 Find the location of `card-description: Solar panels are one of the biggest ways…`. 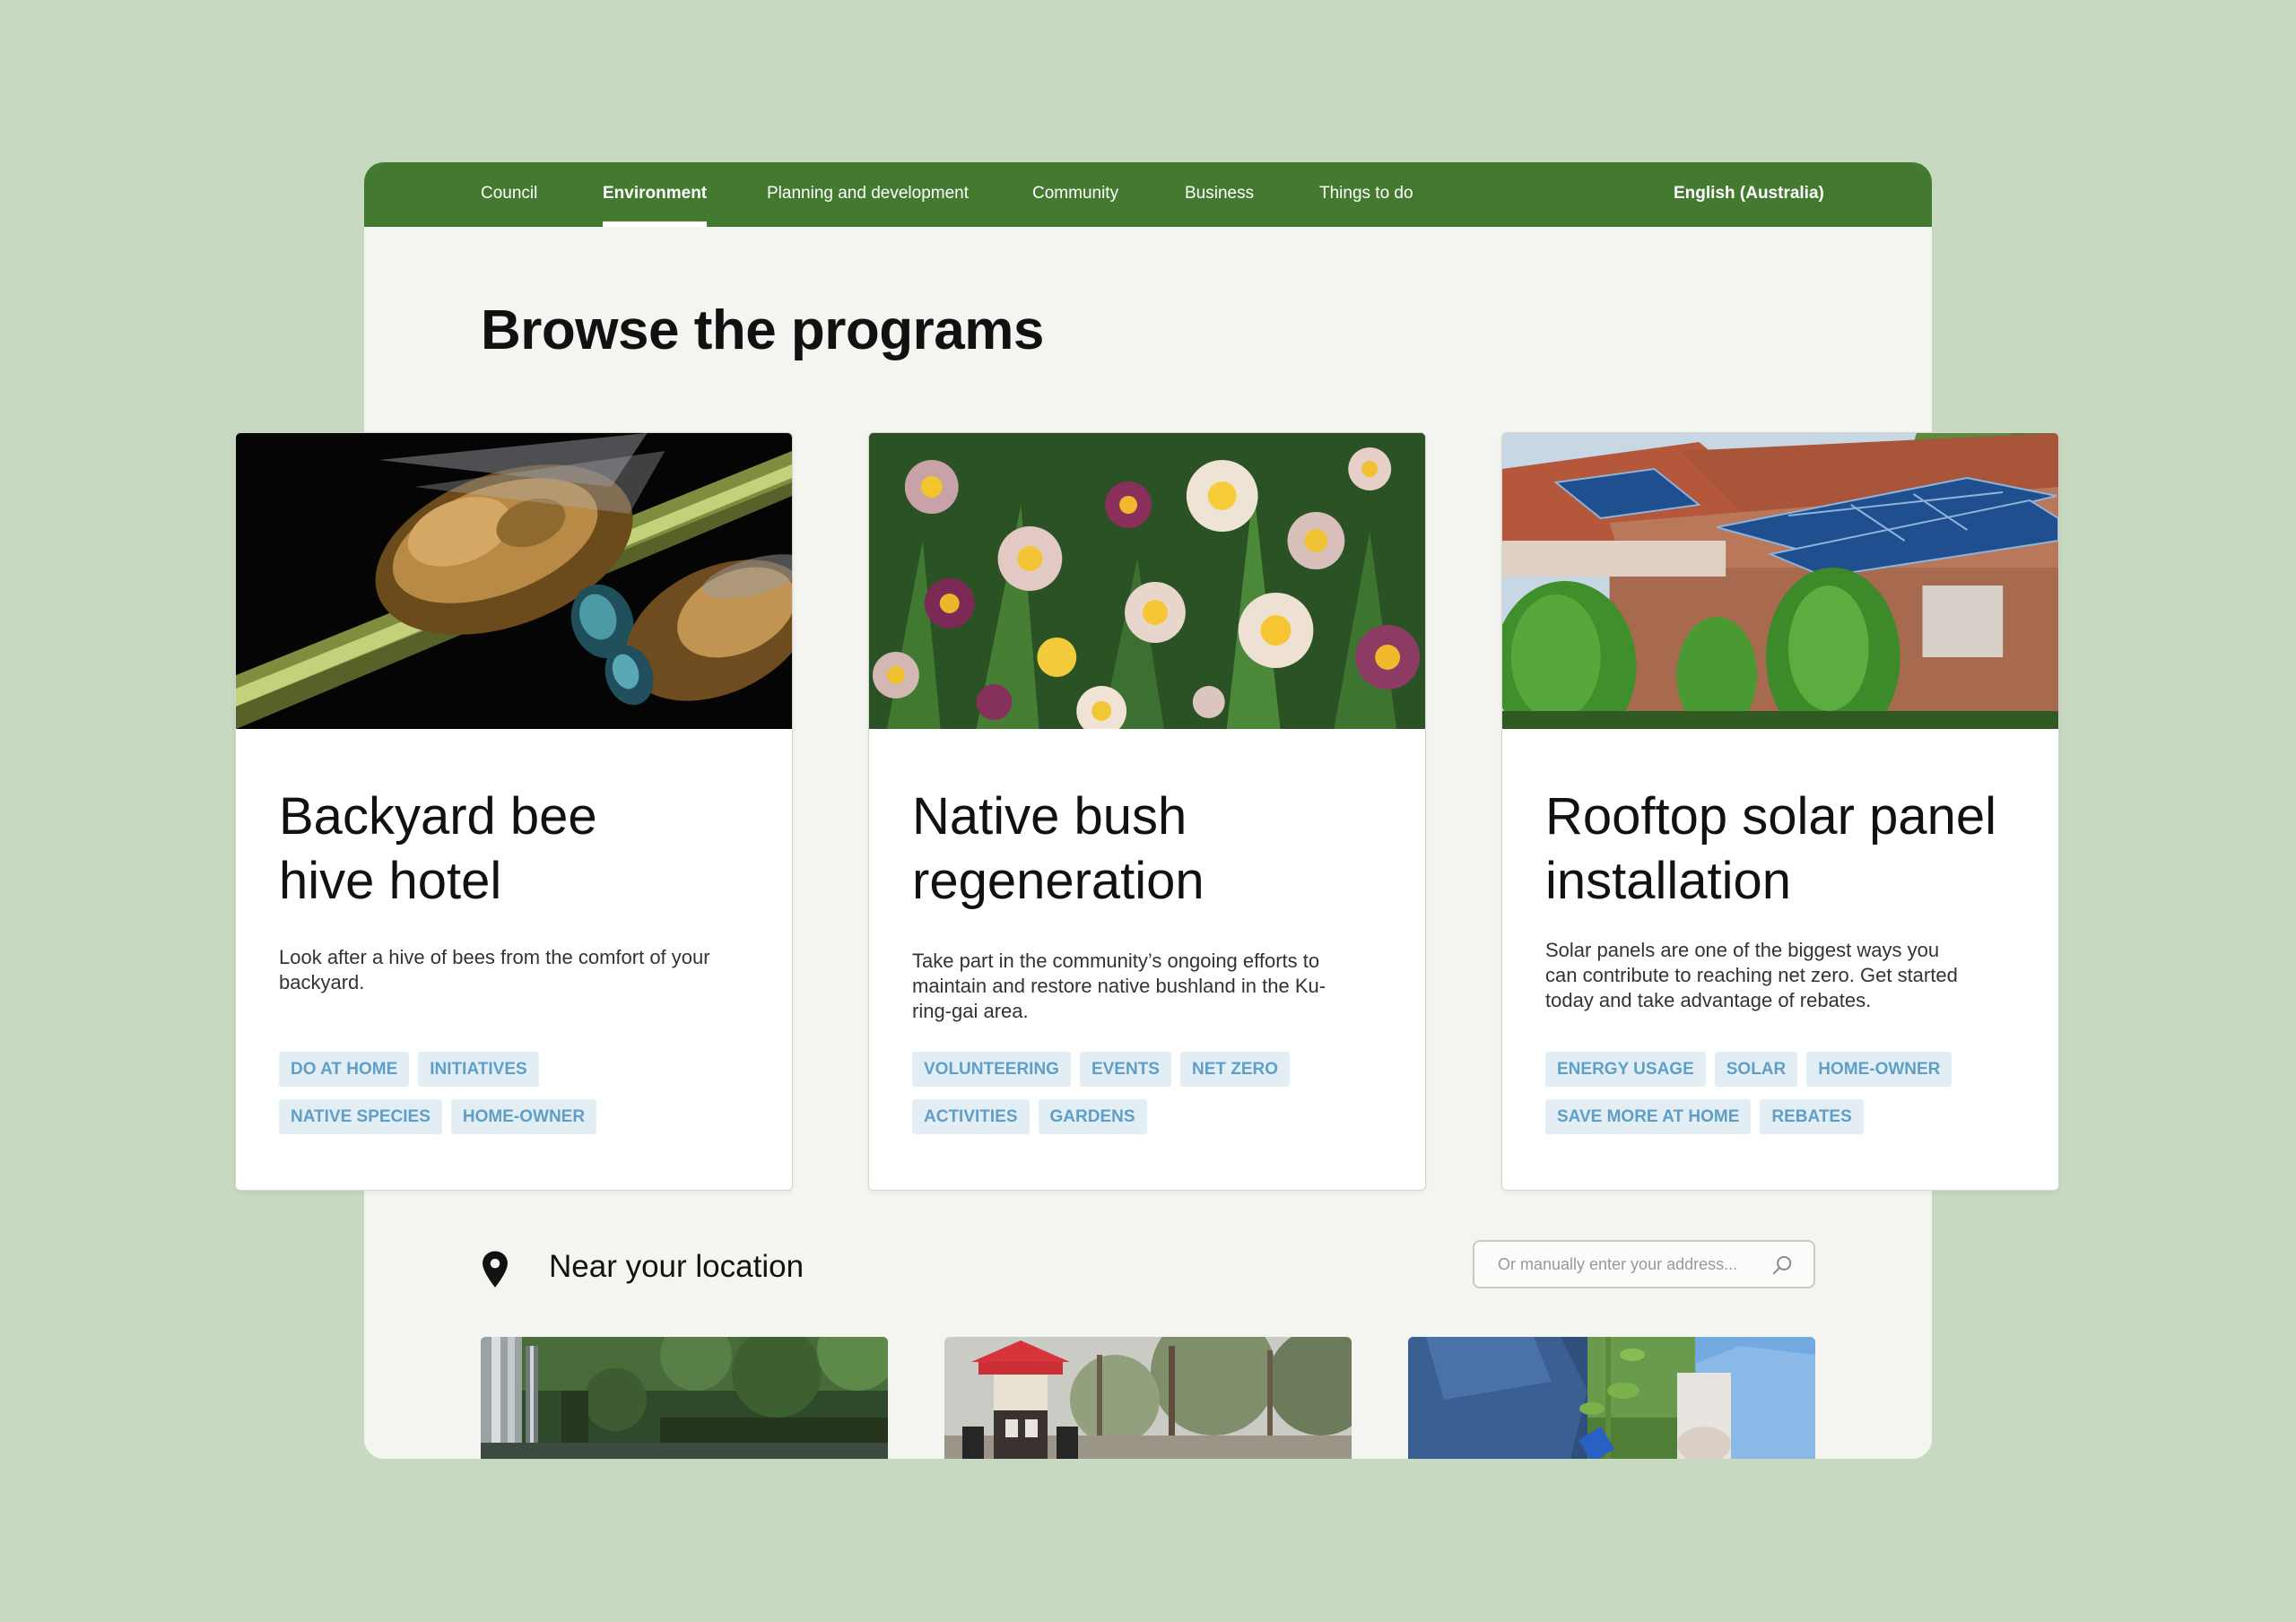

card-description: Solar panels are one of the biggest ways… is located at coordinates (1751, 975).